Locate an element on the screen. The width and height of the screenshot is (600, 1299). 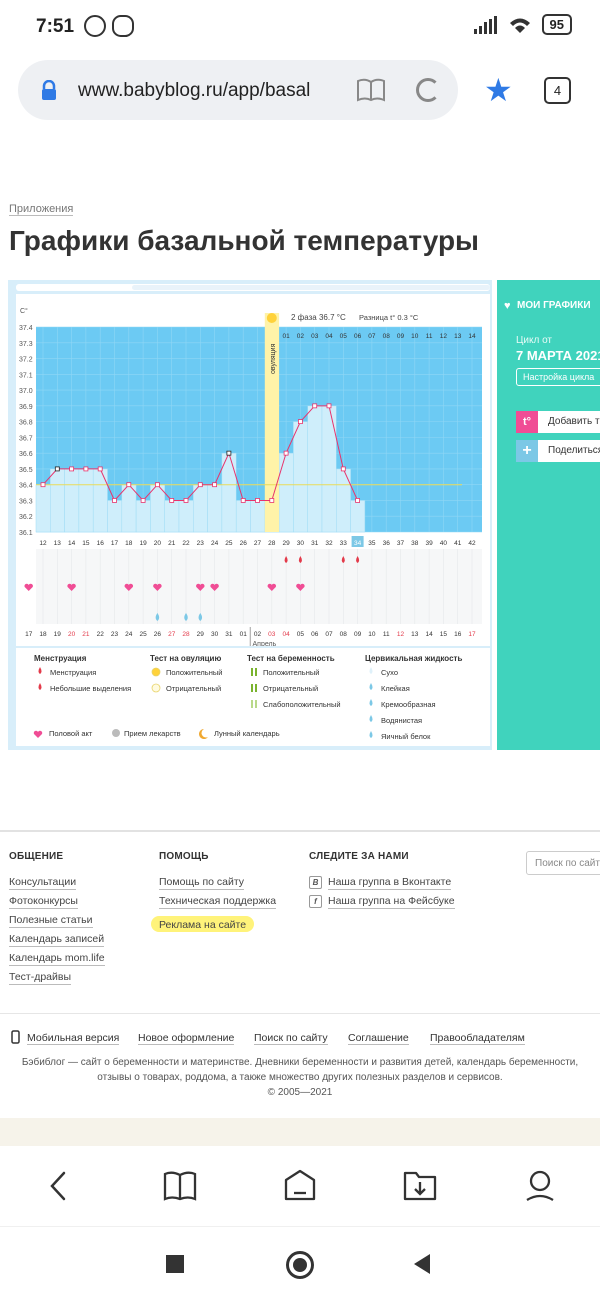
y-tick-label: 37.1 is located at coordinates (26, 375).